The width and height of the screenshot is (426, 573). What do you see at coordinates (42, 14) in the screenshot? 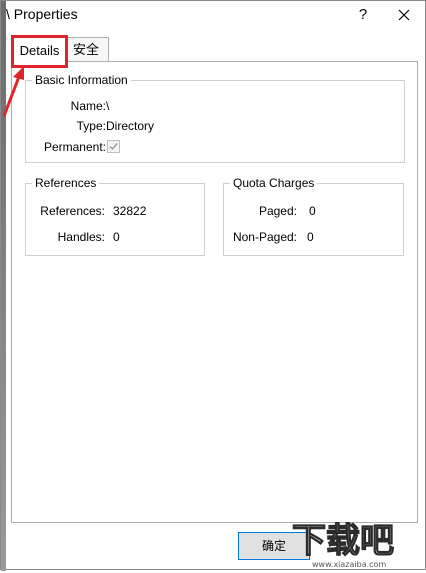
I see `window-title: \ Properties` at bounding box center [42, 14].